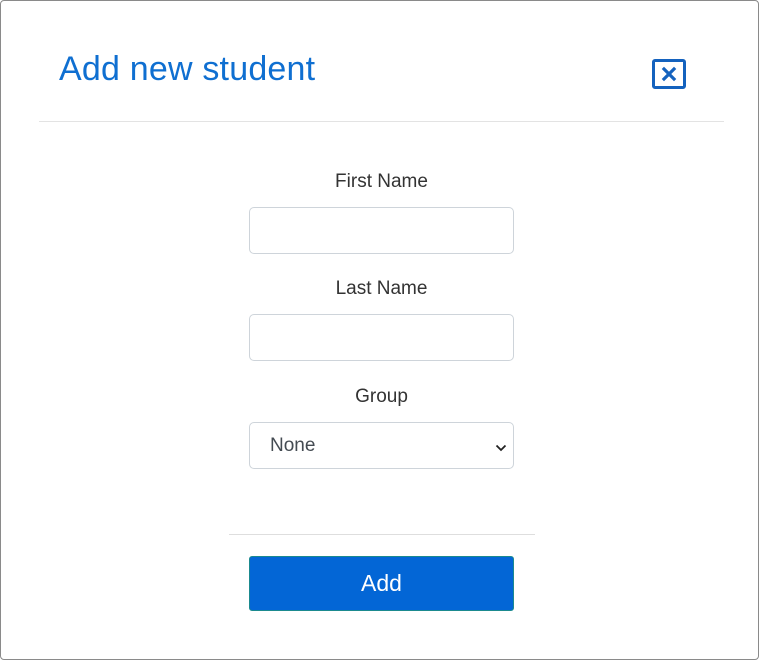  What do you see at coordinates (501, 449) in the screenshot?
I see `chevron-down-icon` at bounding box center [501, 449].